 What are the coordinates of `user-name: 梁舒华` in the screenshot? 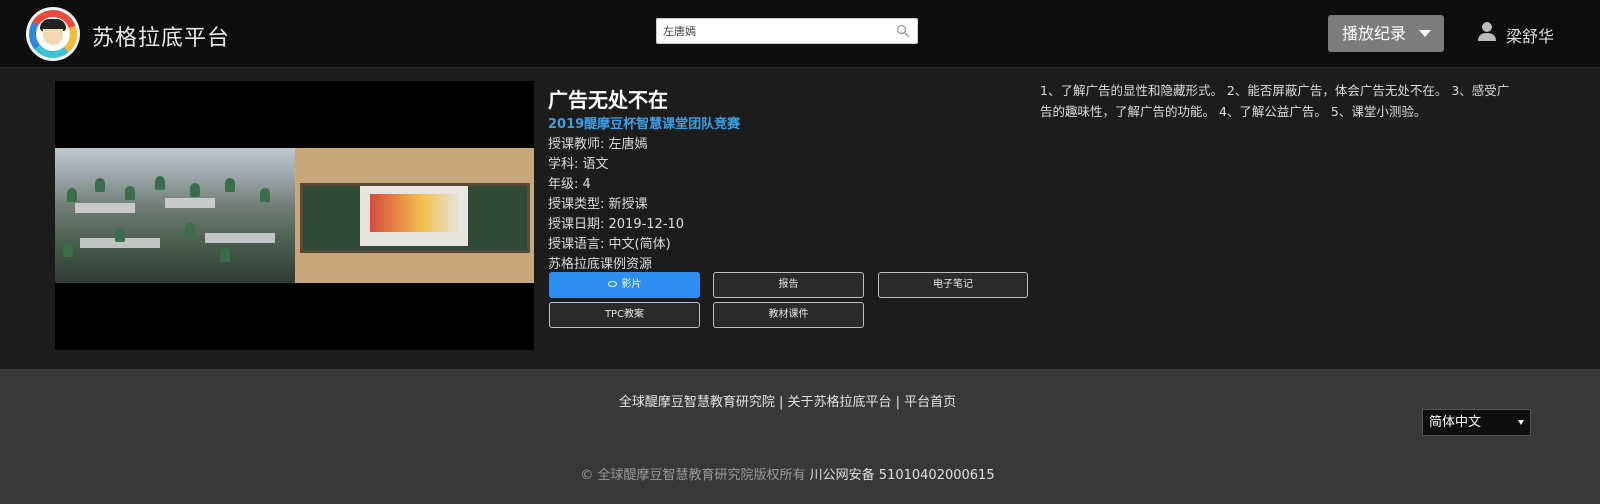 It's located at (1530, 36).